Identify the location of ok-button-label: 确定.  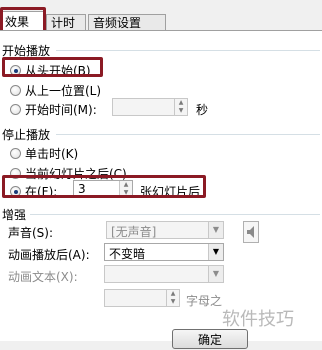
(209, 340).